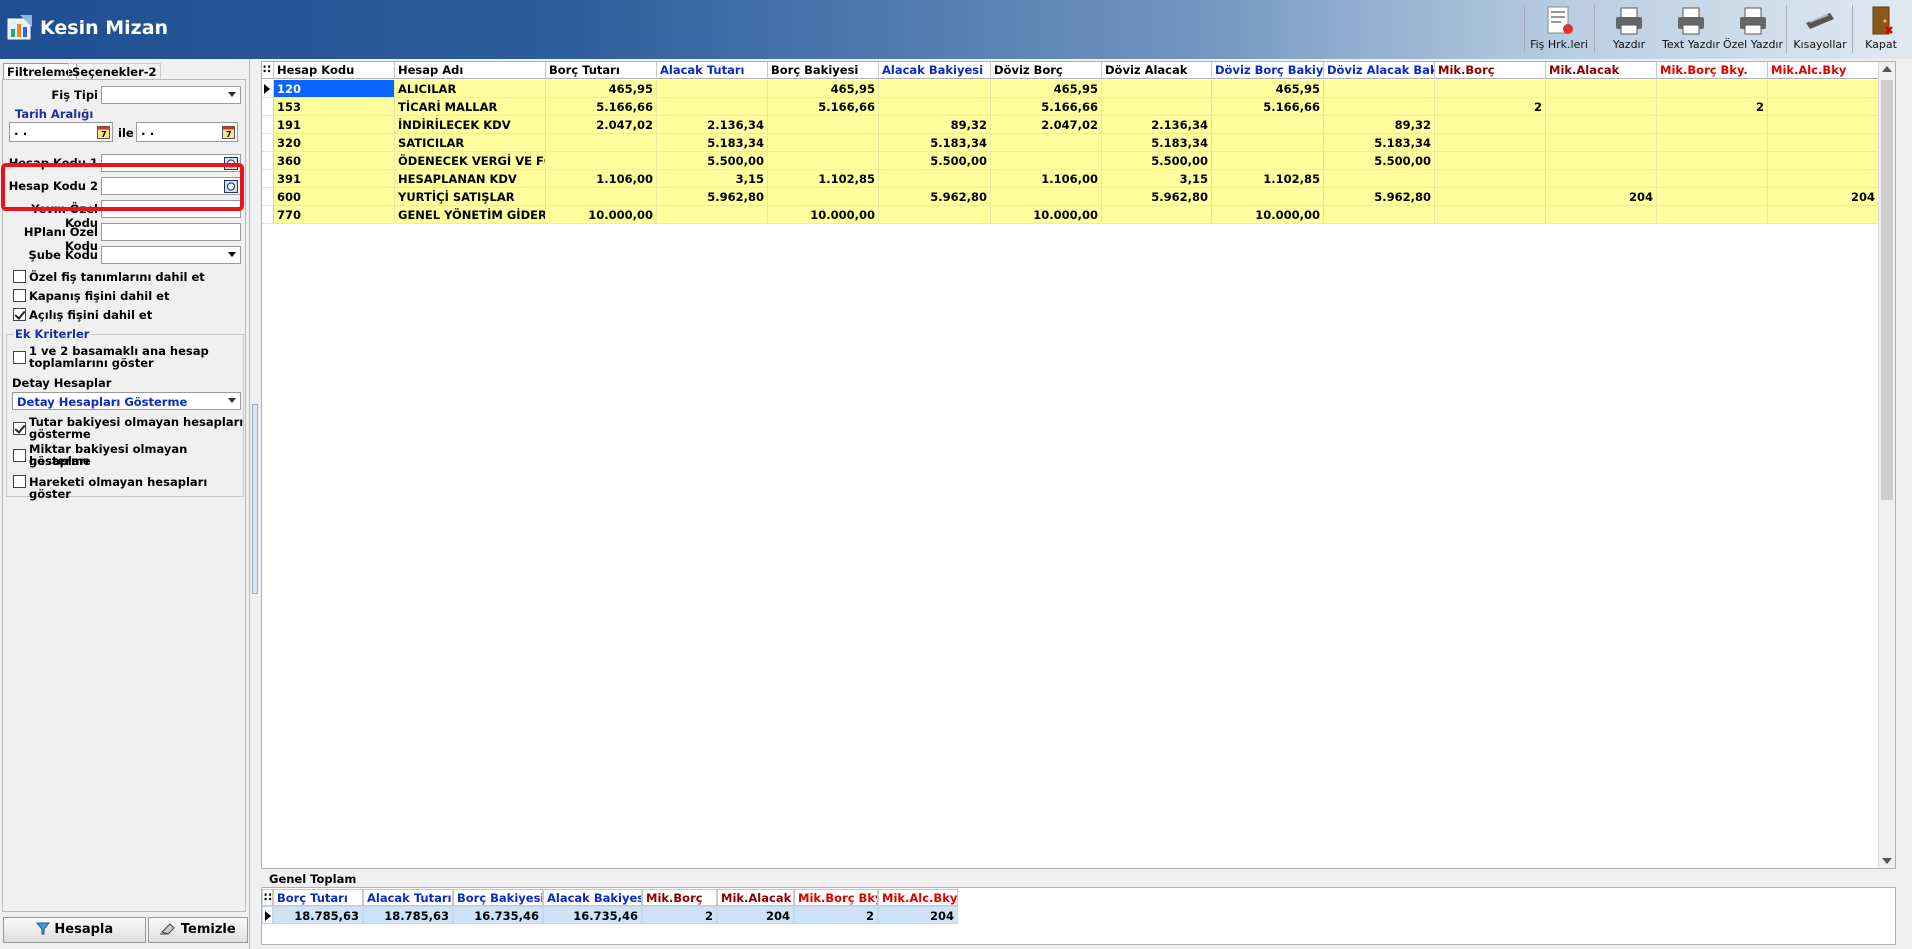  What do you see at coordinates (256, 504) in the screenshot?
I see `panel-splitter` at bounding box center [256, 504].